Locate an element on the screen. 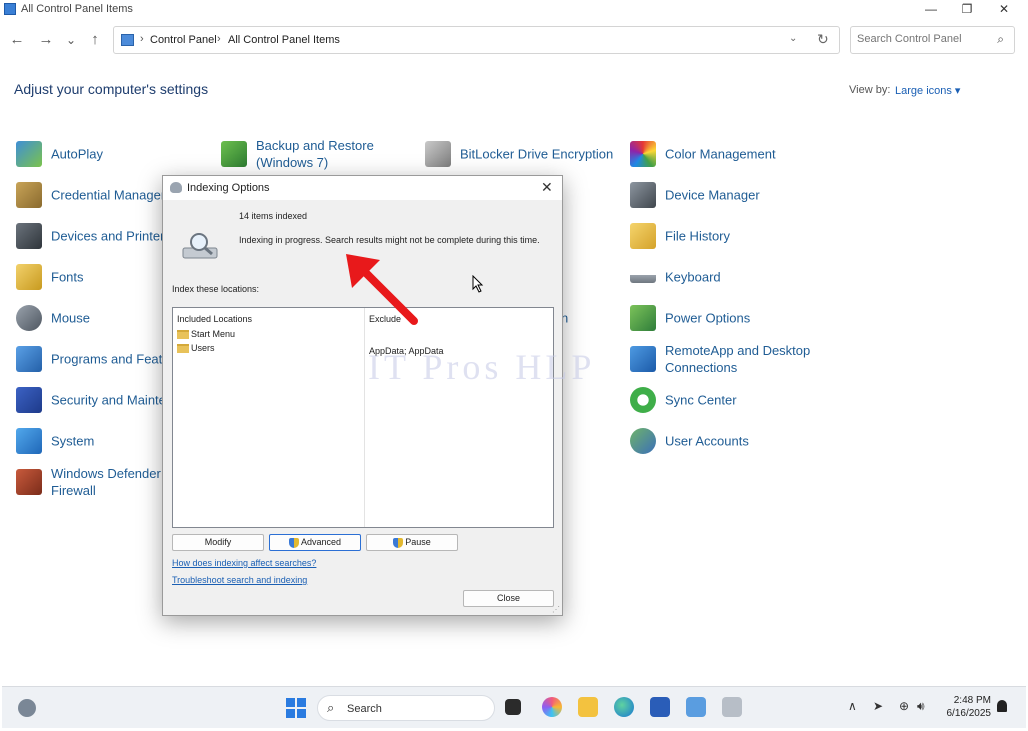 This screenshot has width=1028, height=731. volume-icon: 🔊︎ is located at coordinates (921, 706).